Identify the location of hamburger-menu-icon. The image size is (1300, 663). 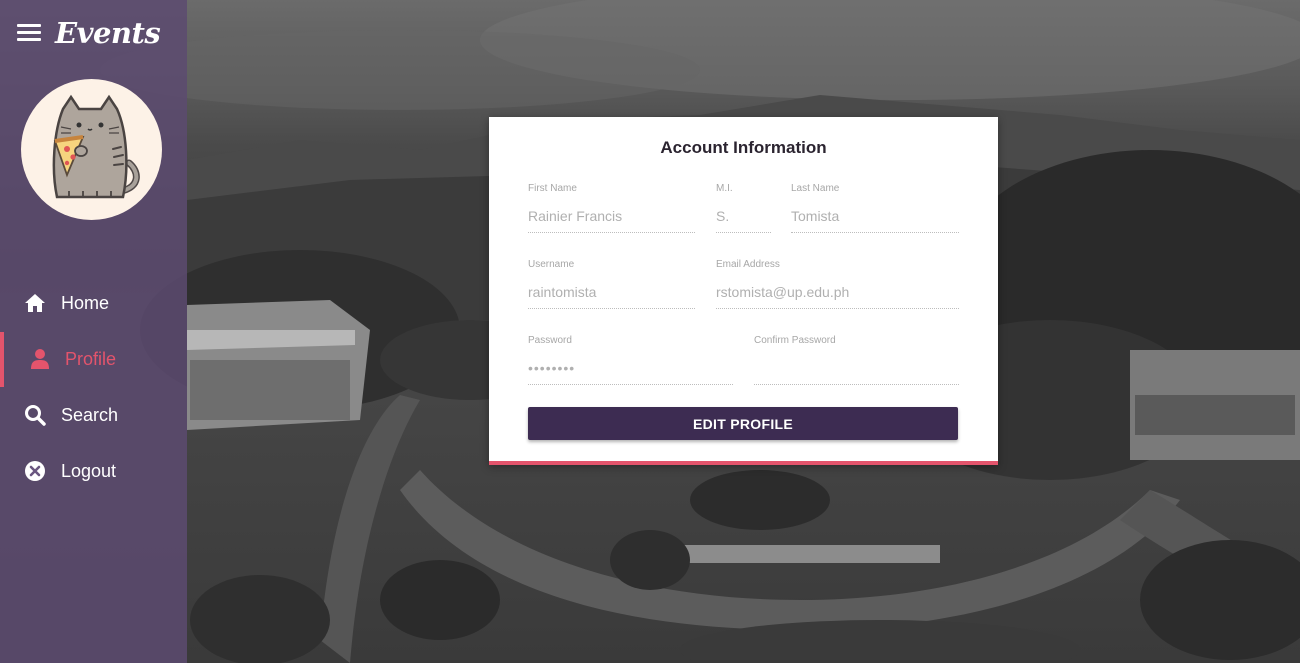
(29, 34).